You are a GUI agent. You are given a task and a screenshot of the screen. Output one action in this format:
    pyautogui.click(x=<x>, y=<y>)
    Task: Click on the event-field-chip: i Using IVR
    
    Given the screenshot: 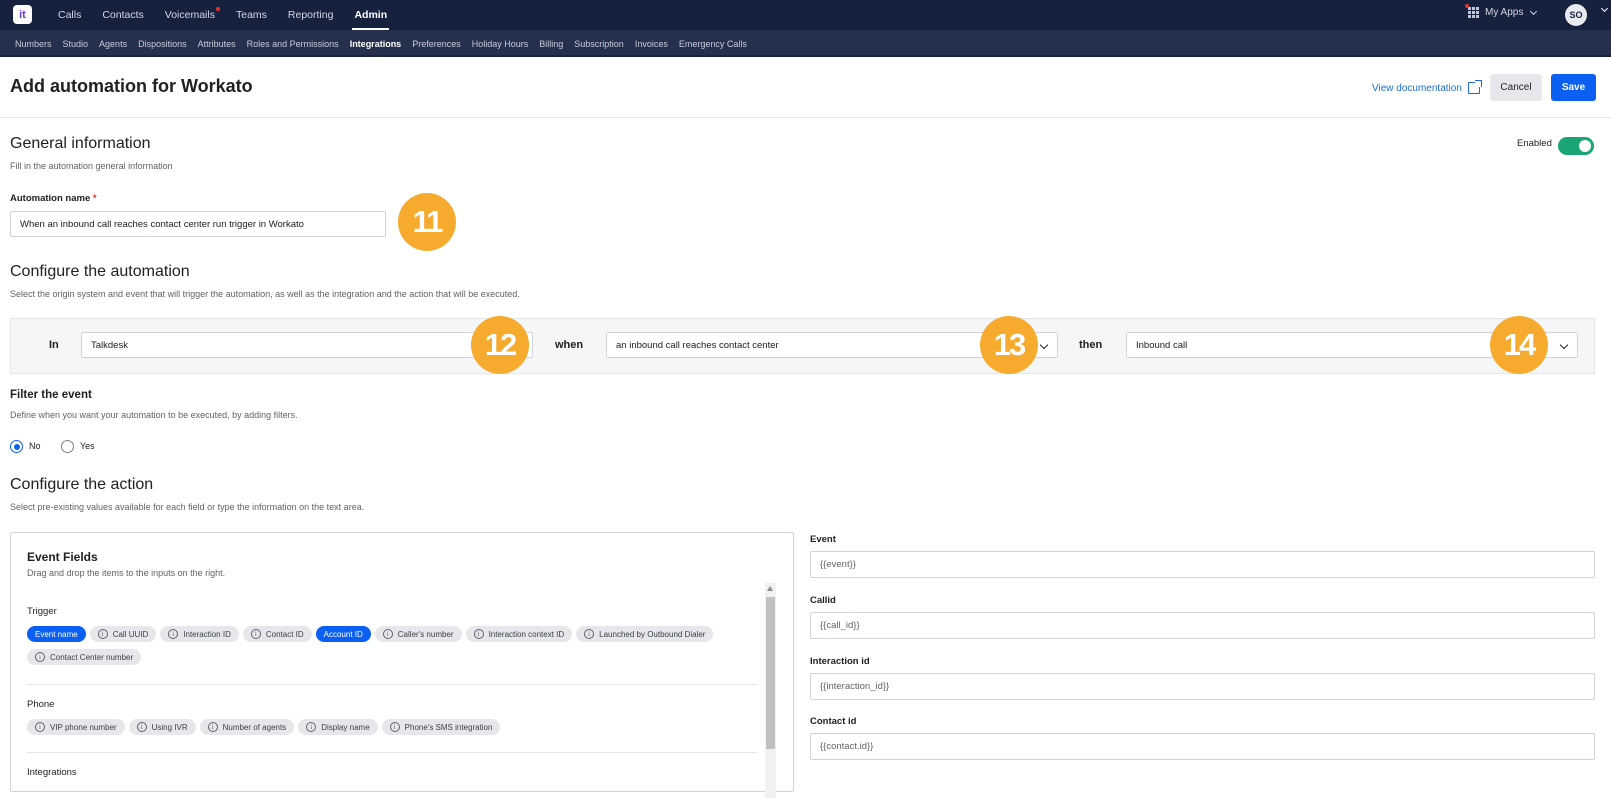 What is the action you would take?
    pyautogui.click(x=162, y=727)
    